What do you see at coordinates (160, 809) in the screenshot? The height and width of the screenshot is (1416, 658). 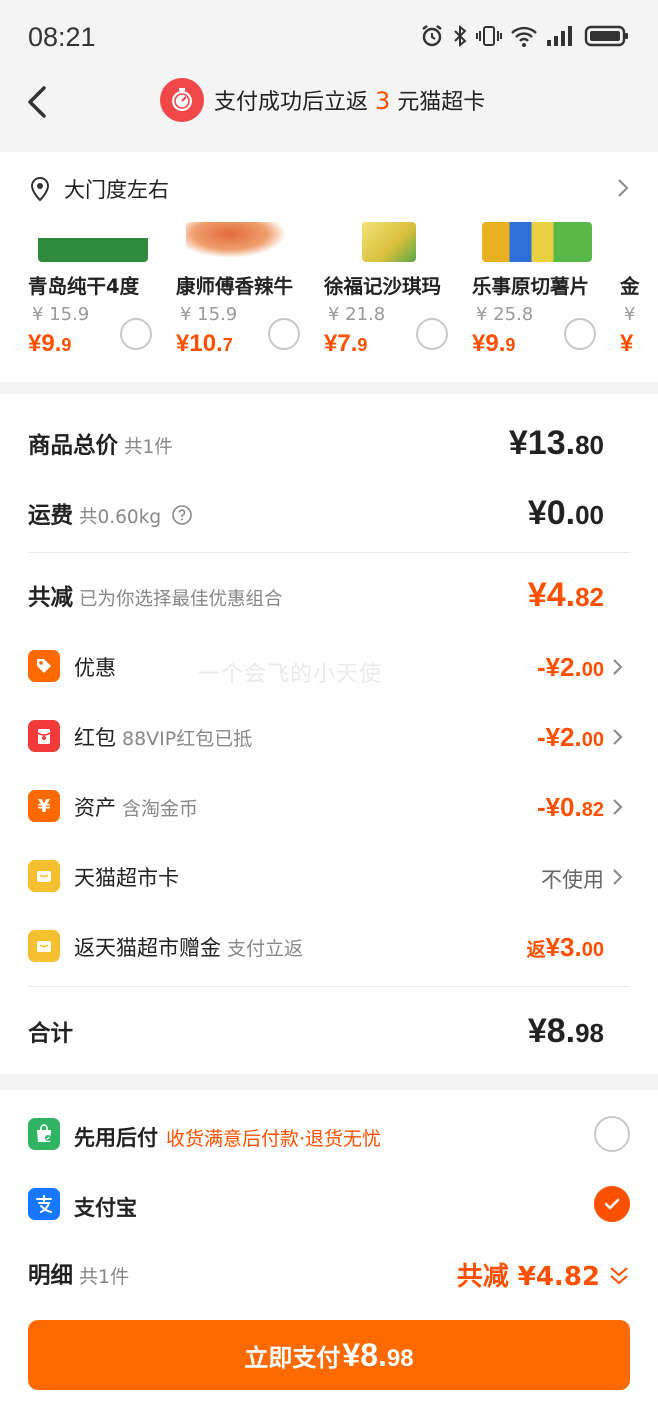 I see `assets-sub: 含淘金币` at bounding box center [160, 809].